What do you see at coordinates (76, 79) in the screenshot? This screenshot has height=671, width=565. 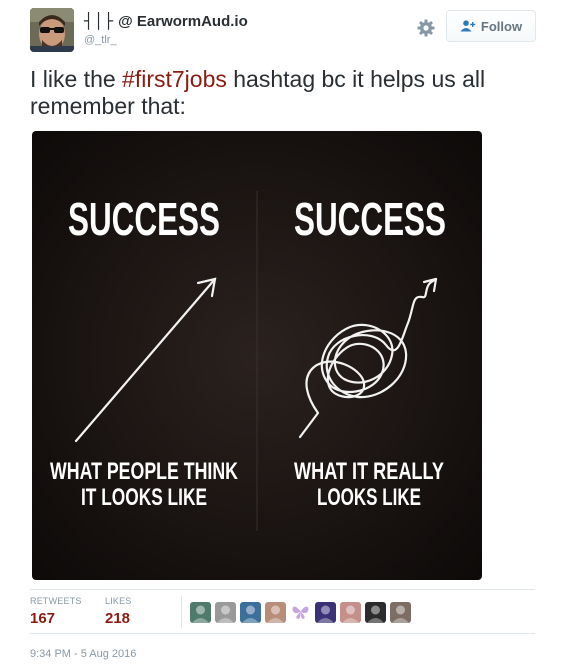 I see `tweet-text-before: I like the` at bounding box center [76, 79].